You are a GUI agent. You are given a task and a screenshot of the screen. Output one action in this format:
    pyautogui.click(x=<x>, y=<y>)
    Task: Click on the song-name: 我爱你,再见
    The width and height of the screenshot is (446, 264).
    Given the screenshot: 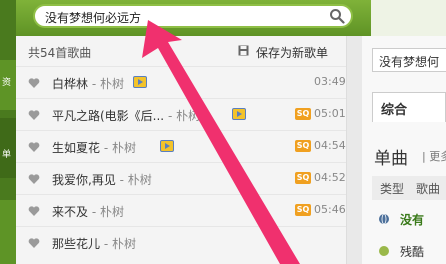 What is the action you would take?
    pyautogui.click(x=84, y=180)
    